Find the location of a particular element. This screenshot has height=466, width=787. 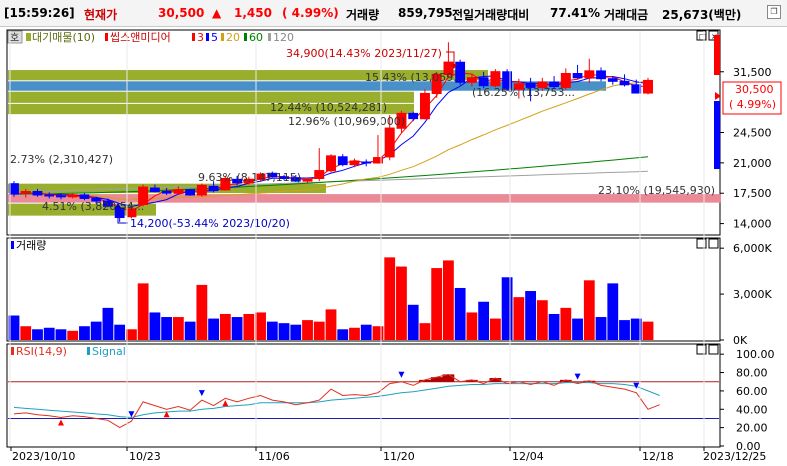

current-price-box-pct: ( 4.99%) is located at coordinates (752, 104).